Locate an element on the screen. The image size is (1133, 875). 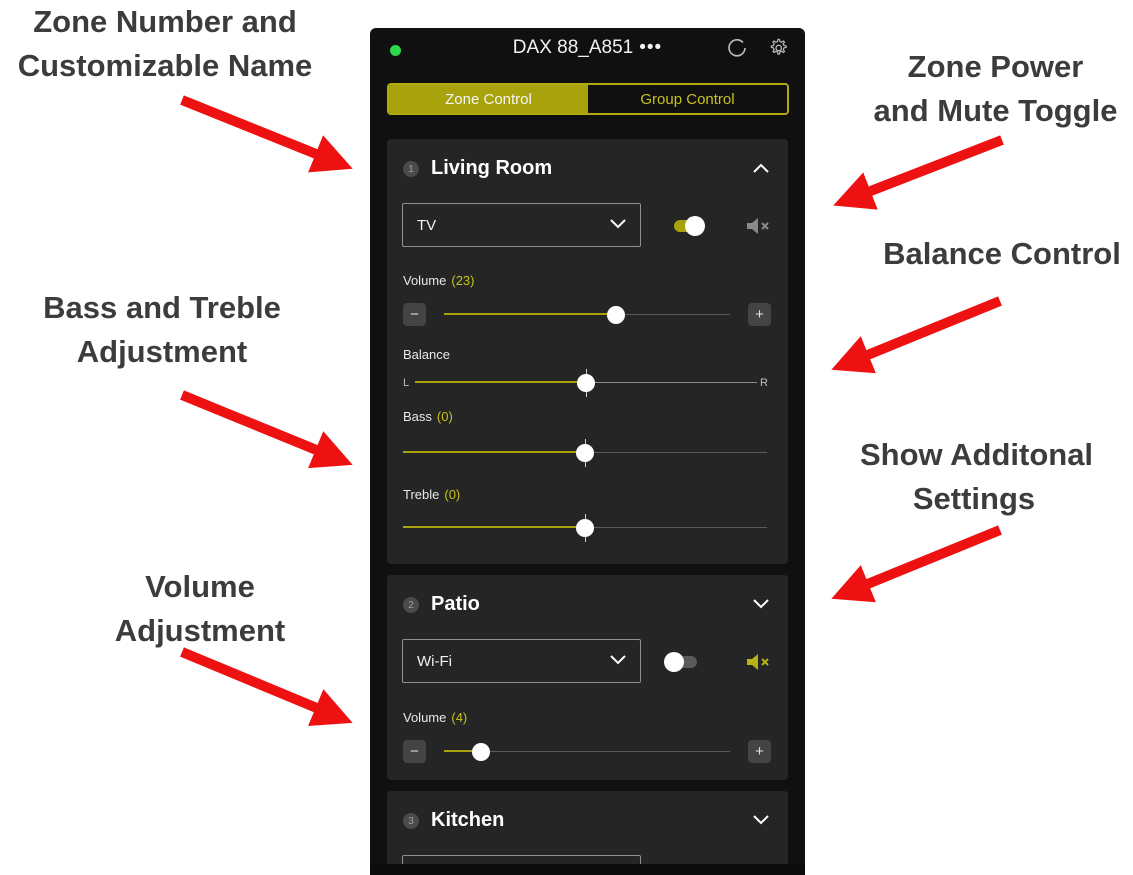
zone-name: Patio is located at coordinates (455, 604).